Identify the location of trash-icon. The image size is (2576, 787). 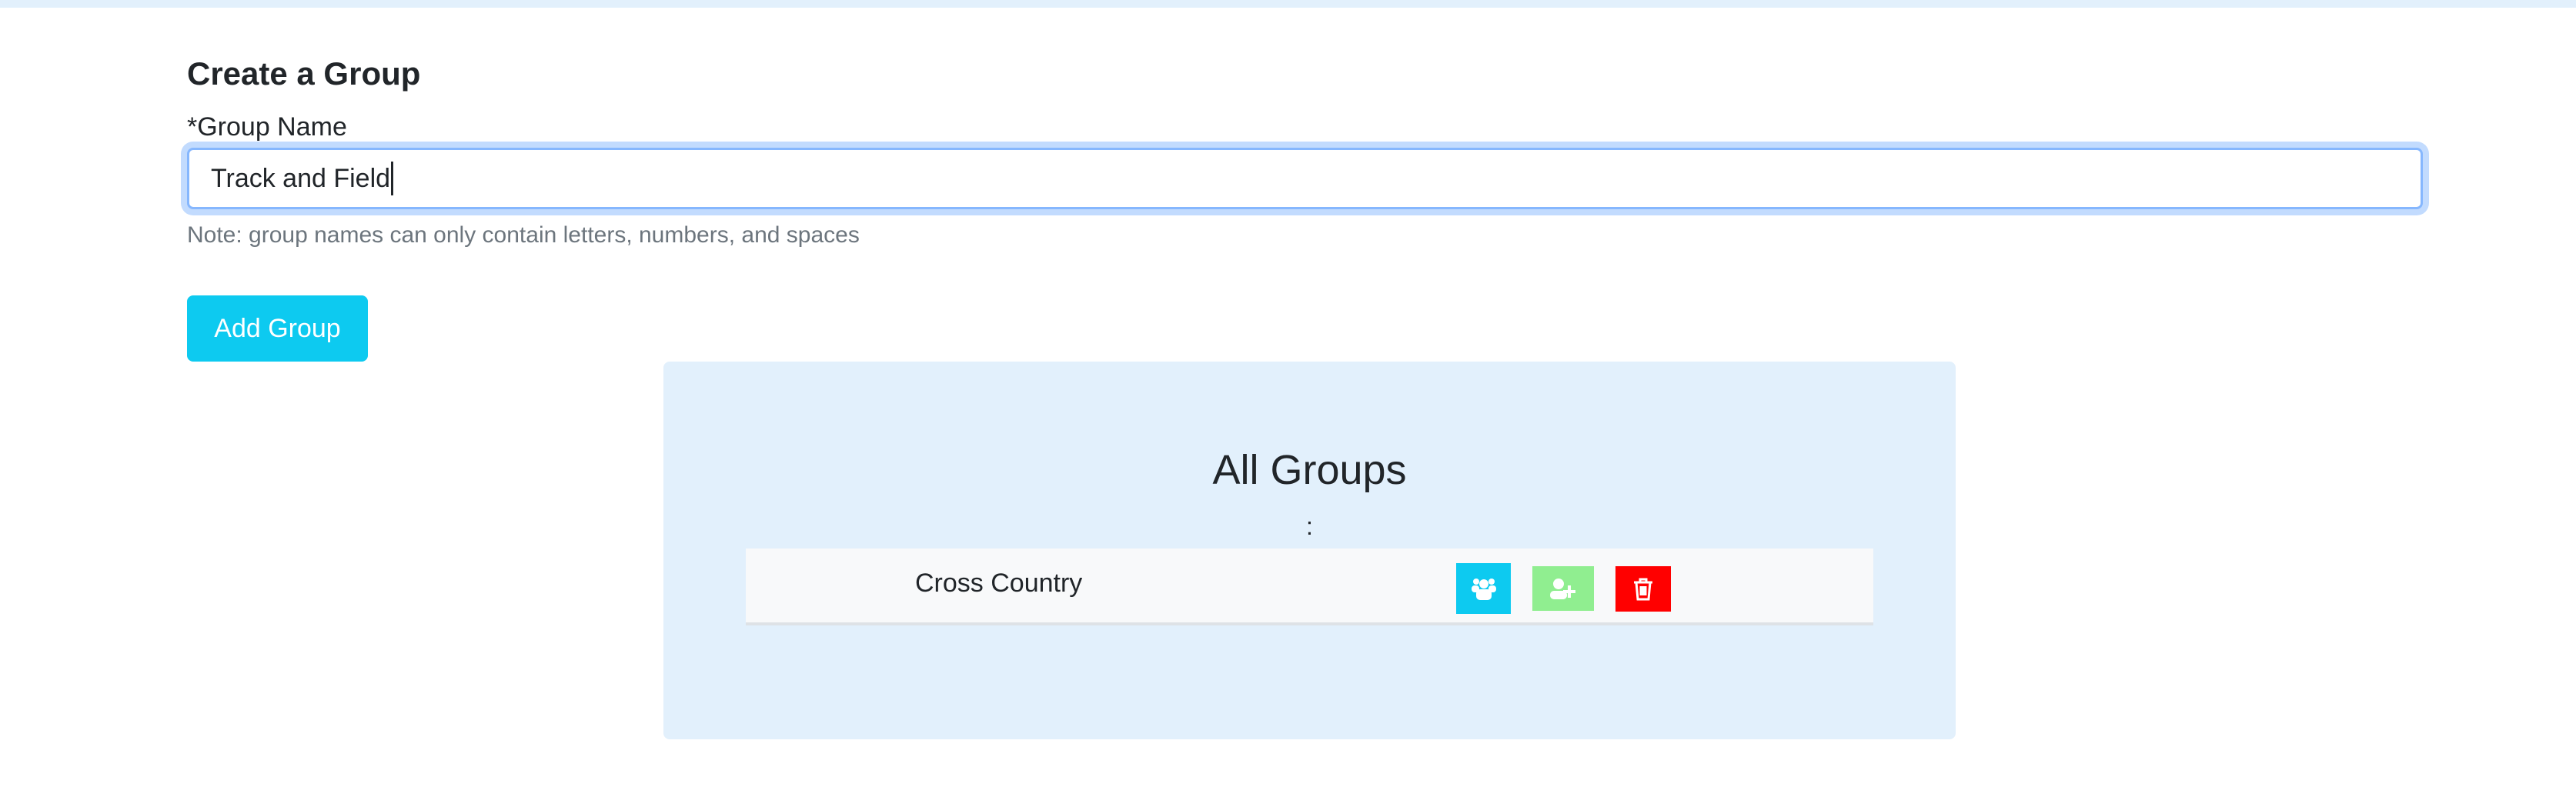
(1643, 589).